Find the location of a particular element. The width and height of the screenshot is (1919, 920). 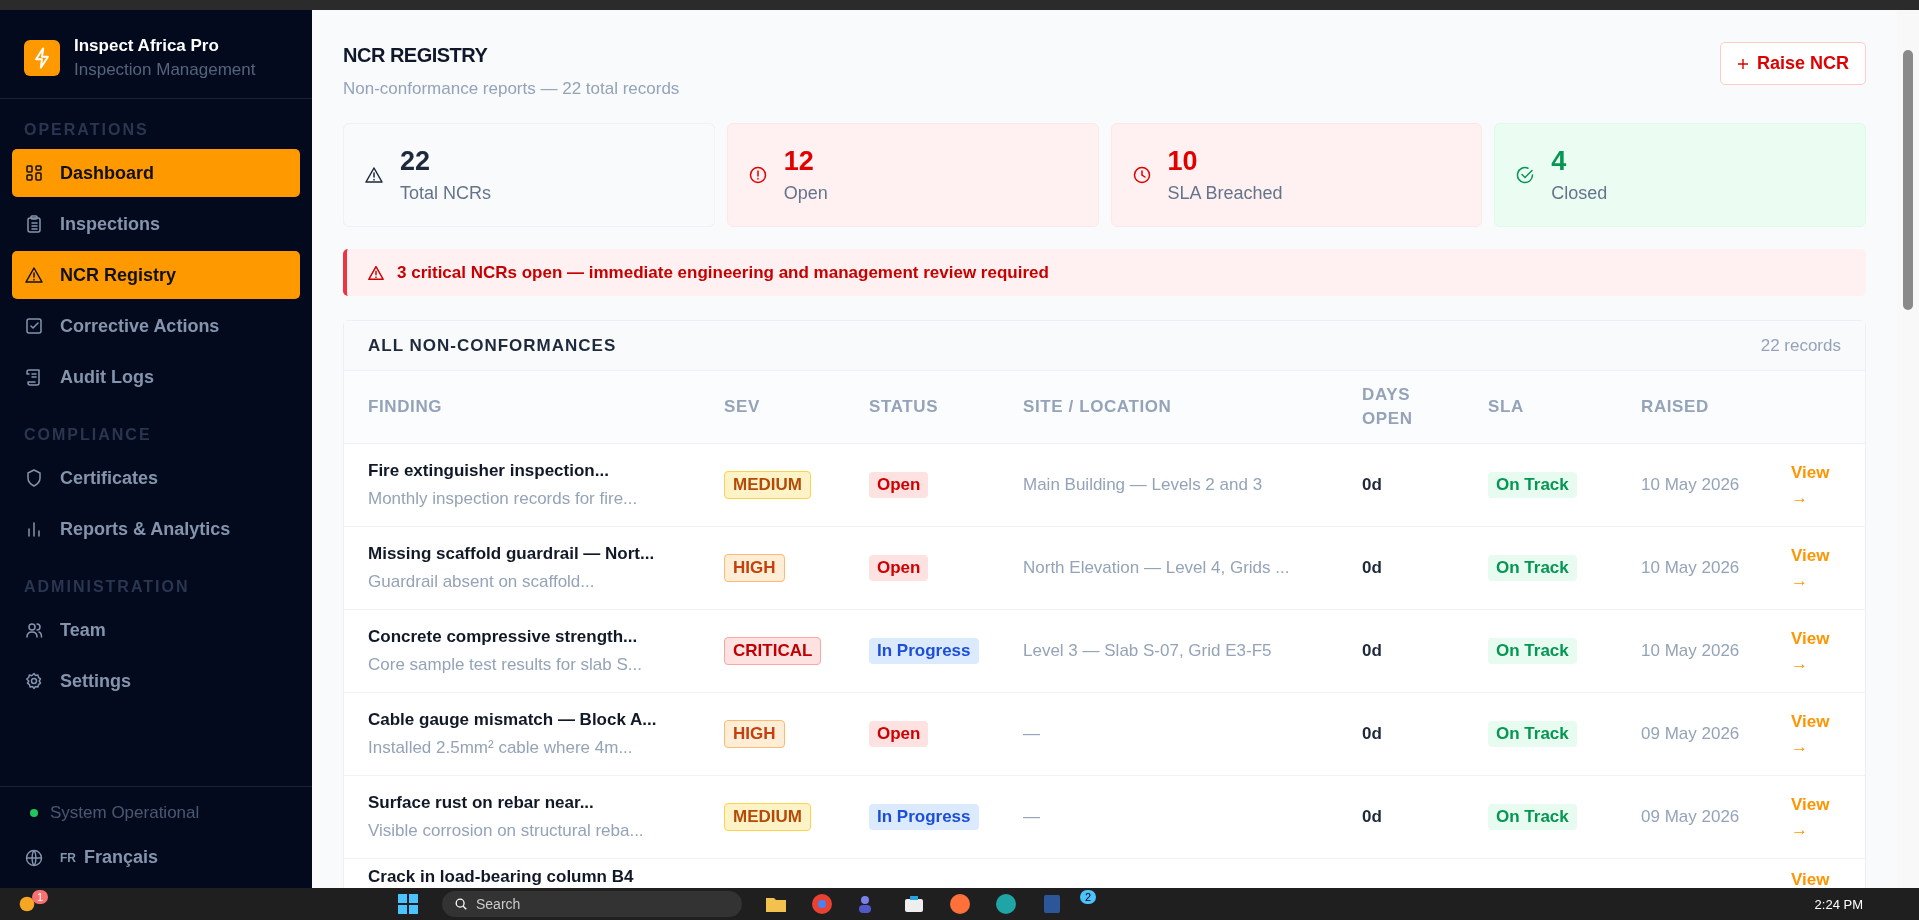

stat-value: 4 is located at coordinates (1559, 161).